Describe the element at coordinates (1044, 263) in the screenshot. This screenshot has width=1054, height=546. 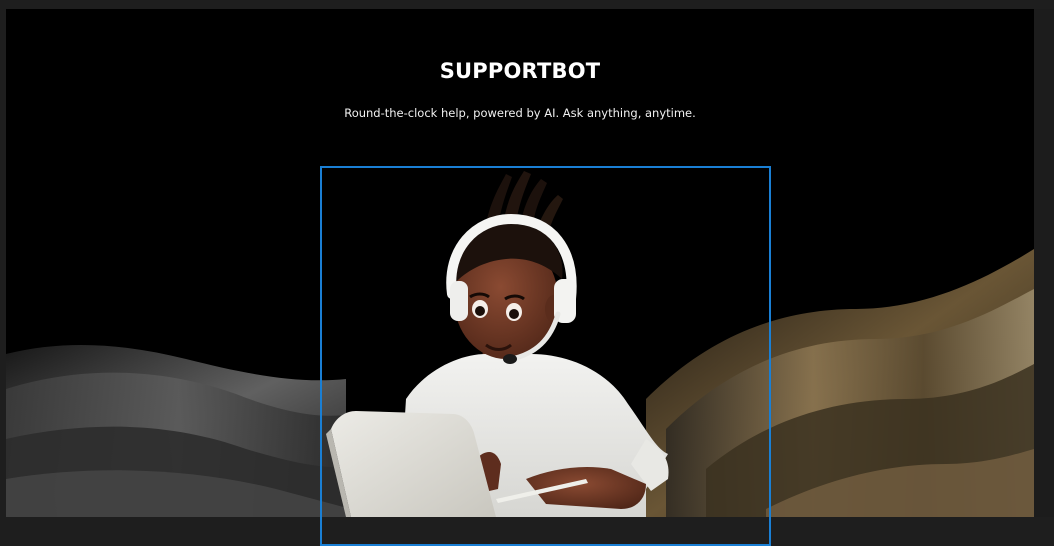
I see `scrollbar-track` at that location.